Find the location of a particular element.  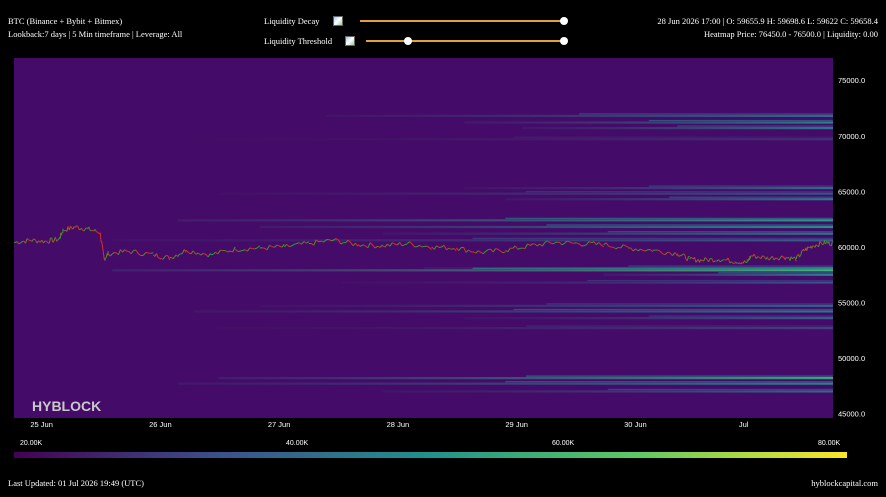

x-tick-label: 28 Jun is located at coordinates (398, 424).